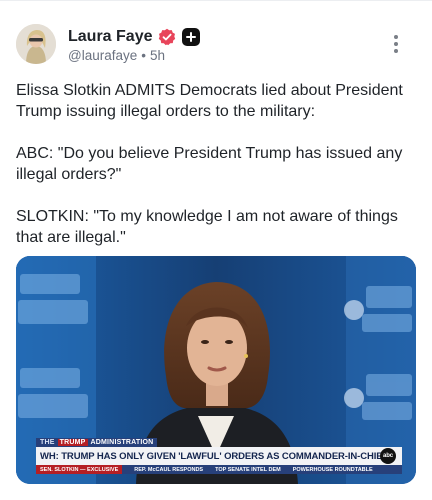 The height and width of the screenshot is (500, 432). I want to click on chyron-tag-rest: ADMINISTRATION, so click(122, 442).